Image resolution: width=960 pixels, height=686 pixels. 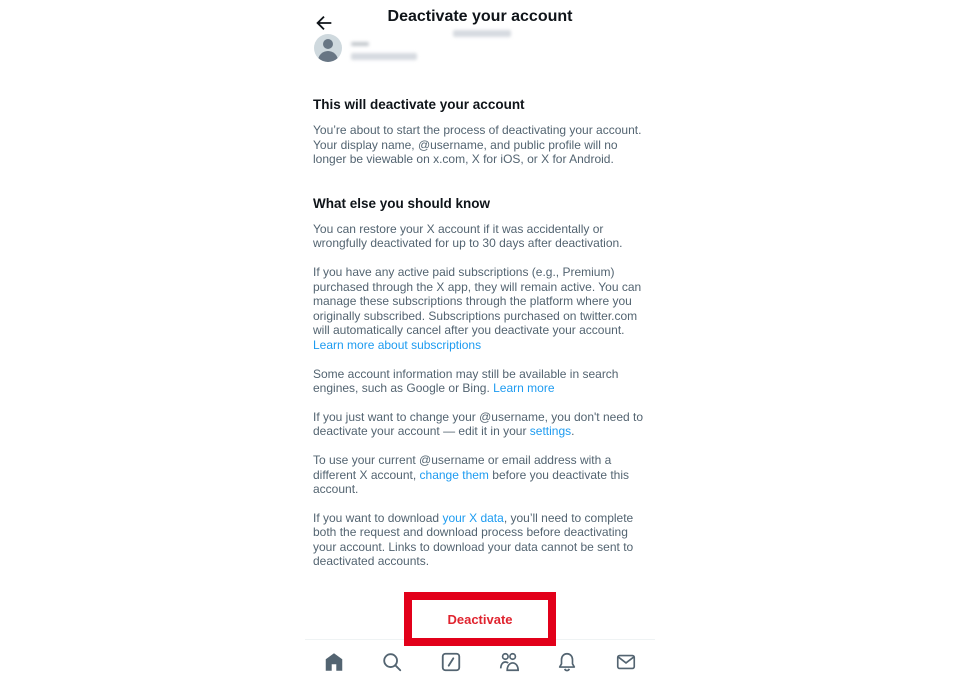 I want to click on nav-messages, so click(x=626, y=662).